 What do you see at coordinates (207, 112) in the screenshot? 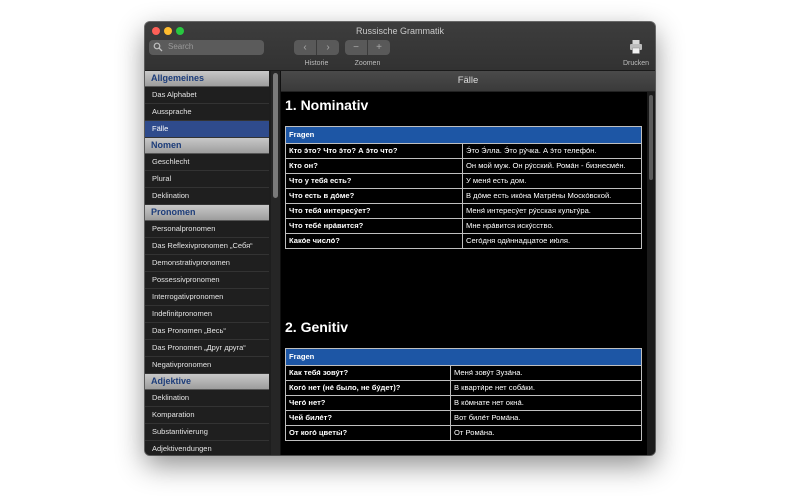
I see `sidebar-item-aussprache: Aussprache` at bounding box center [207, 112].